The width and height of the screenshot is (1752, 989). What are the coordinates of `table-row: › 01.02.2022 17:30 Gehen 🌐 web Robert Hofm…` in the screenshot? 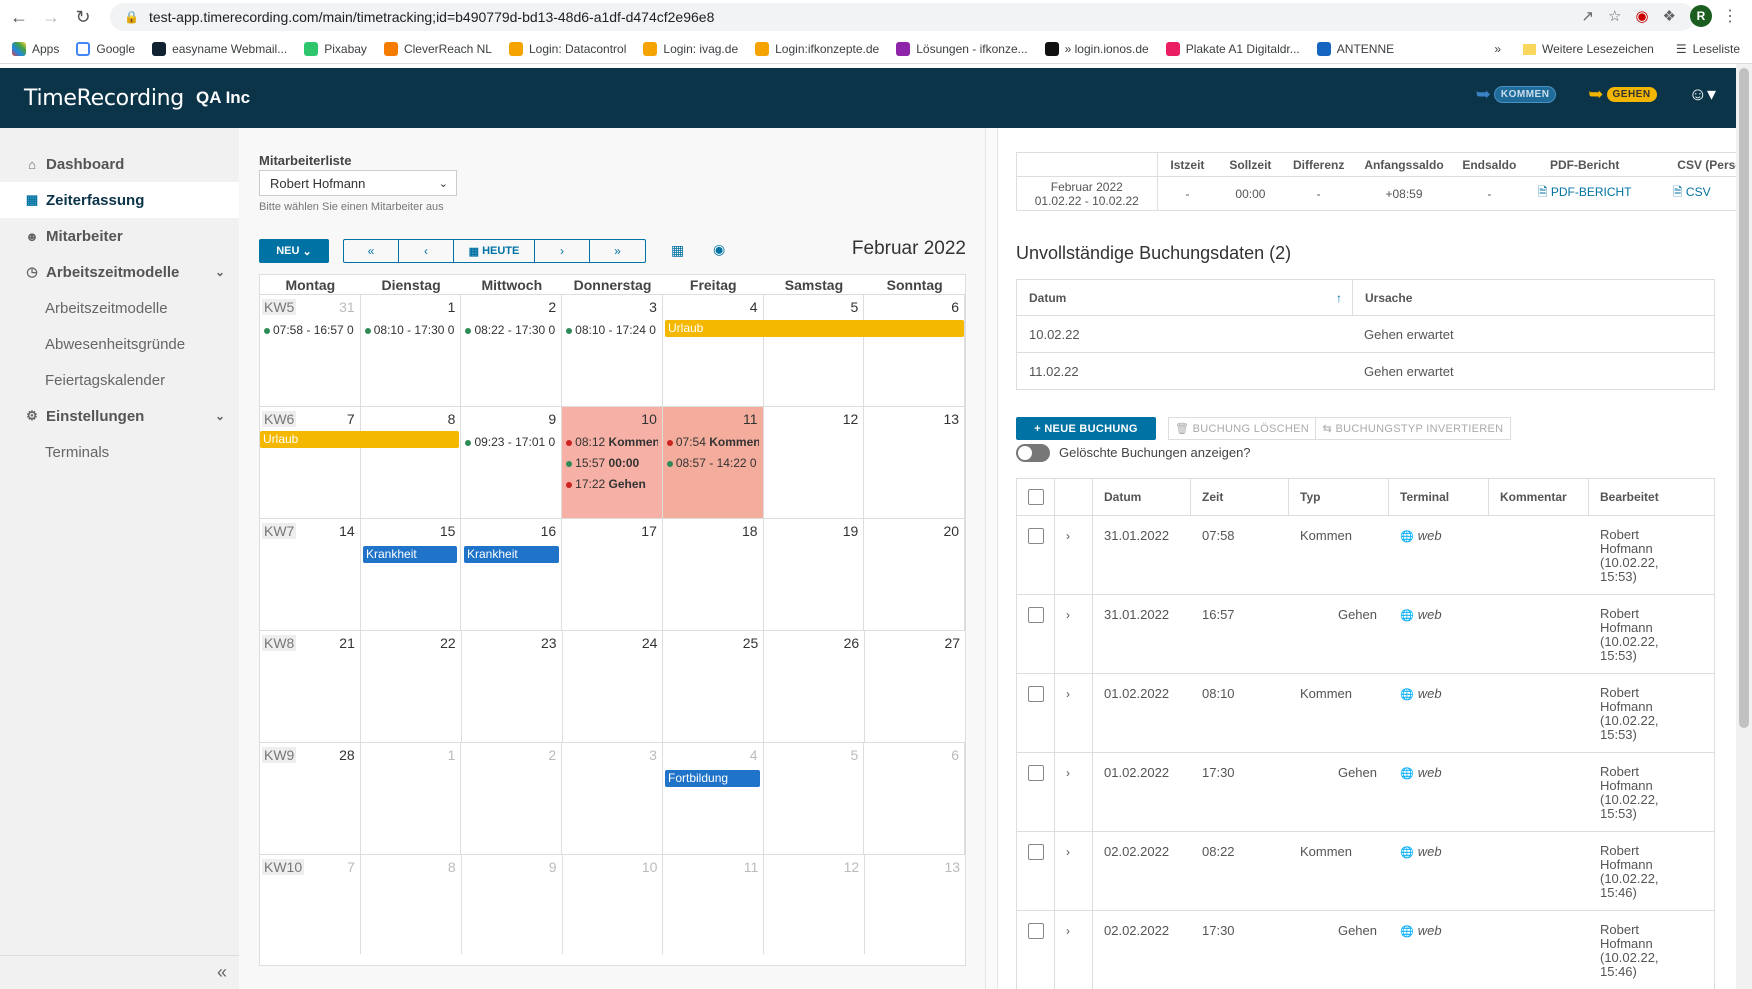 It's located at (1365, 791).